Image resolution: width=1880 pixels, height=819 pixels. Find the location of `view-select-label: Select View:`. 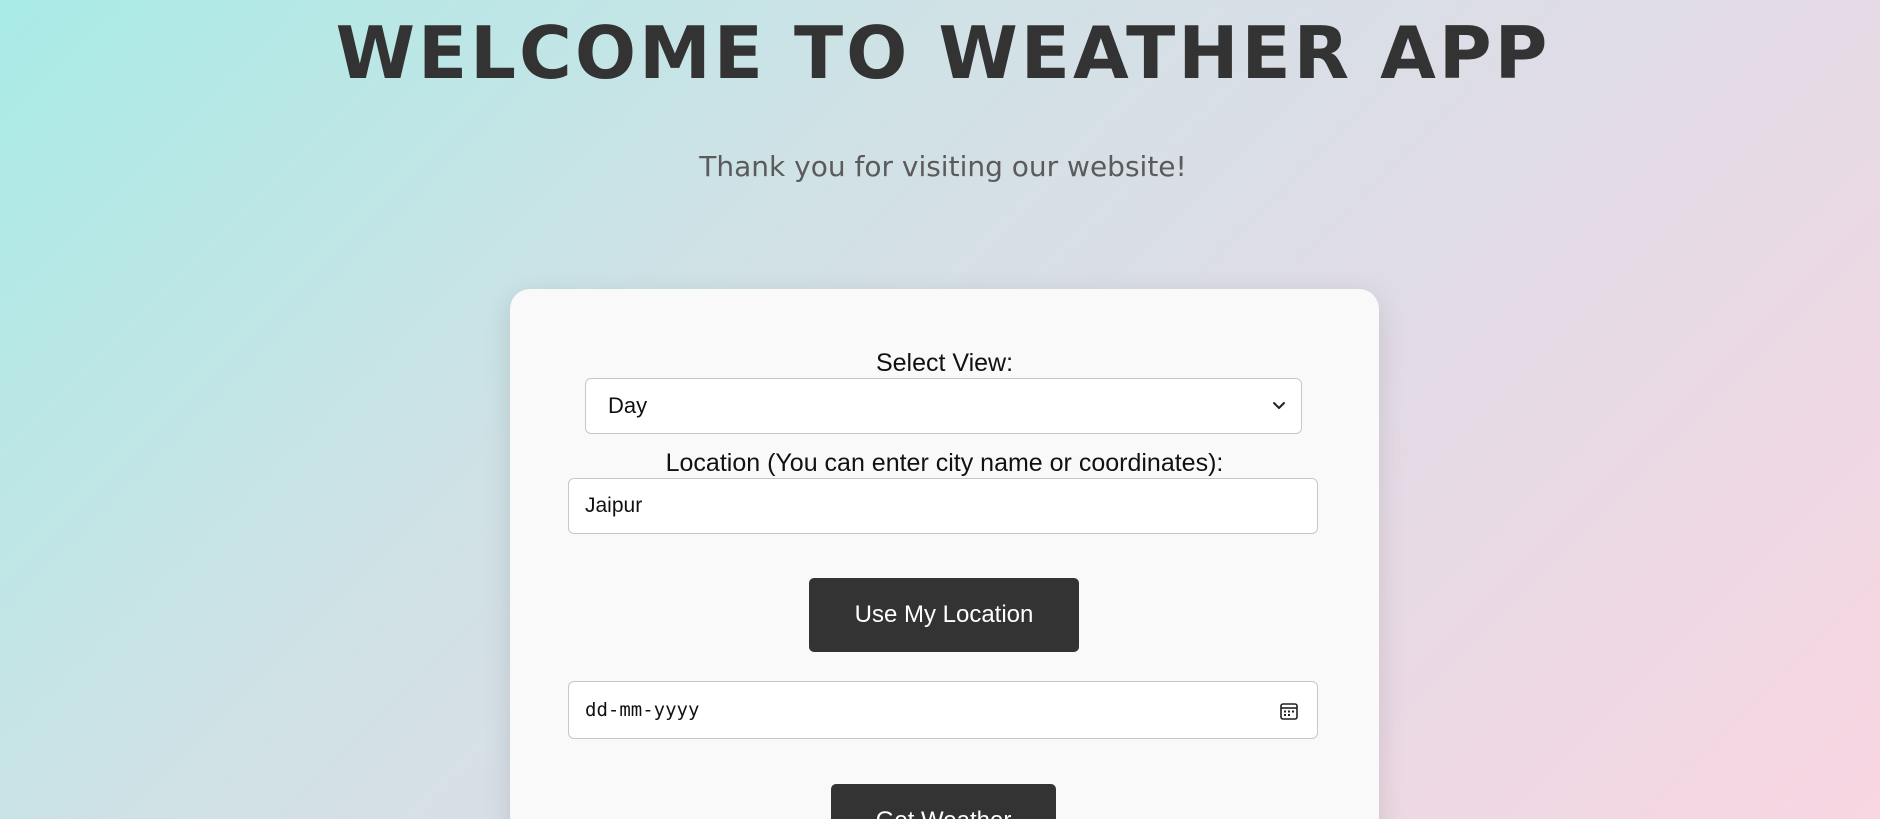

view-select-label: Select View: is located at coordinates (944, 363).